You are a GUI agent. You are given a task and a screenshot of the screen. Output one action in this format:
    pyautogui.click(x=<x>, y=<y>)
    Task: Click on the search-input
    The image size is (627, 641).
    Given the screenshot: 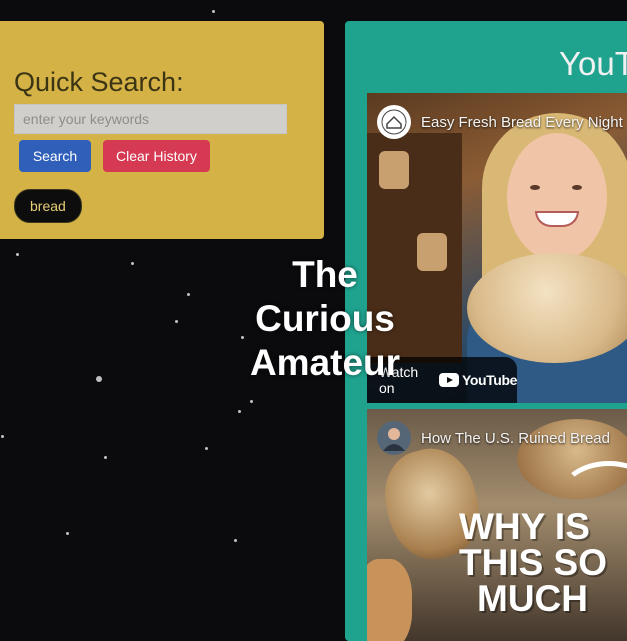 What is the action you would take?
    pyautogui.click(x=150, y=119)
    